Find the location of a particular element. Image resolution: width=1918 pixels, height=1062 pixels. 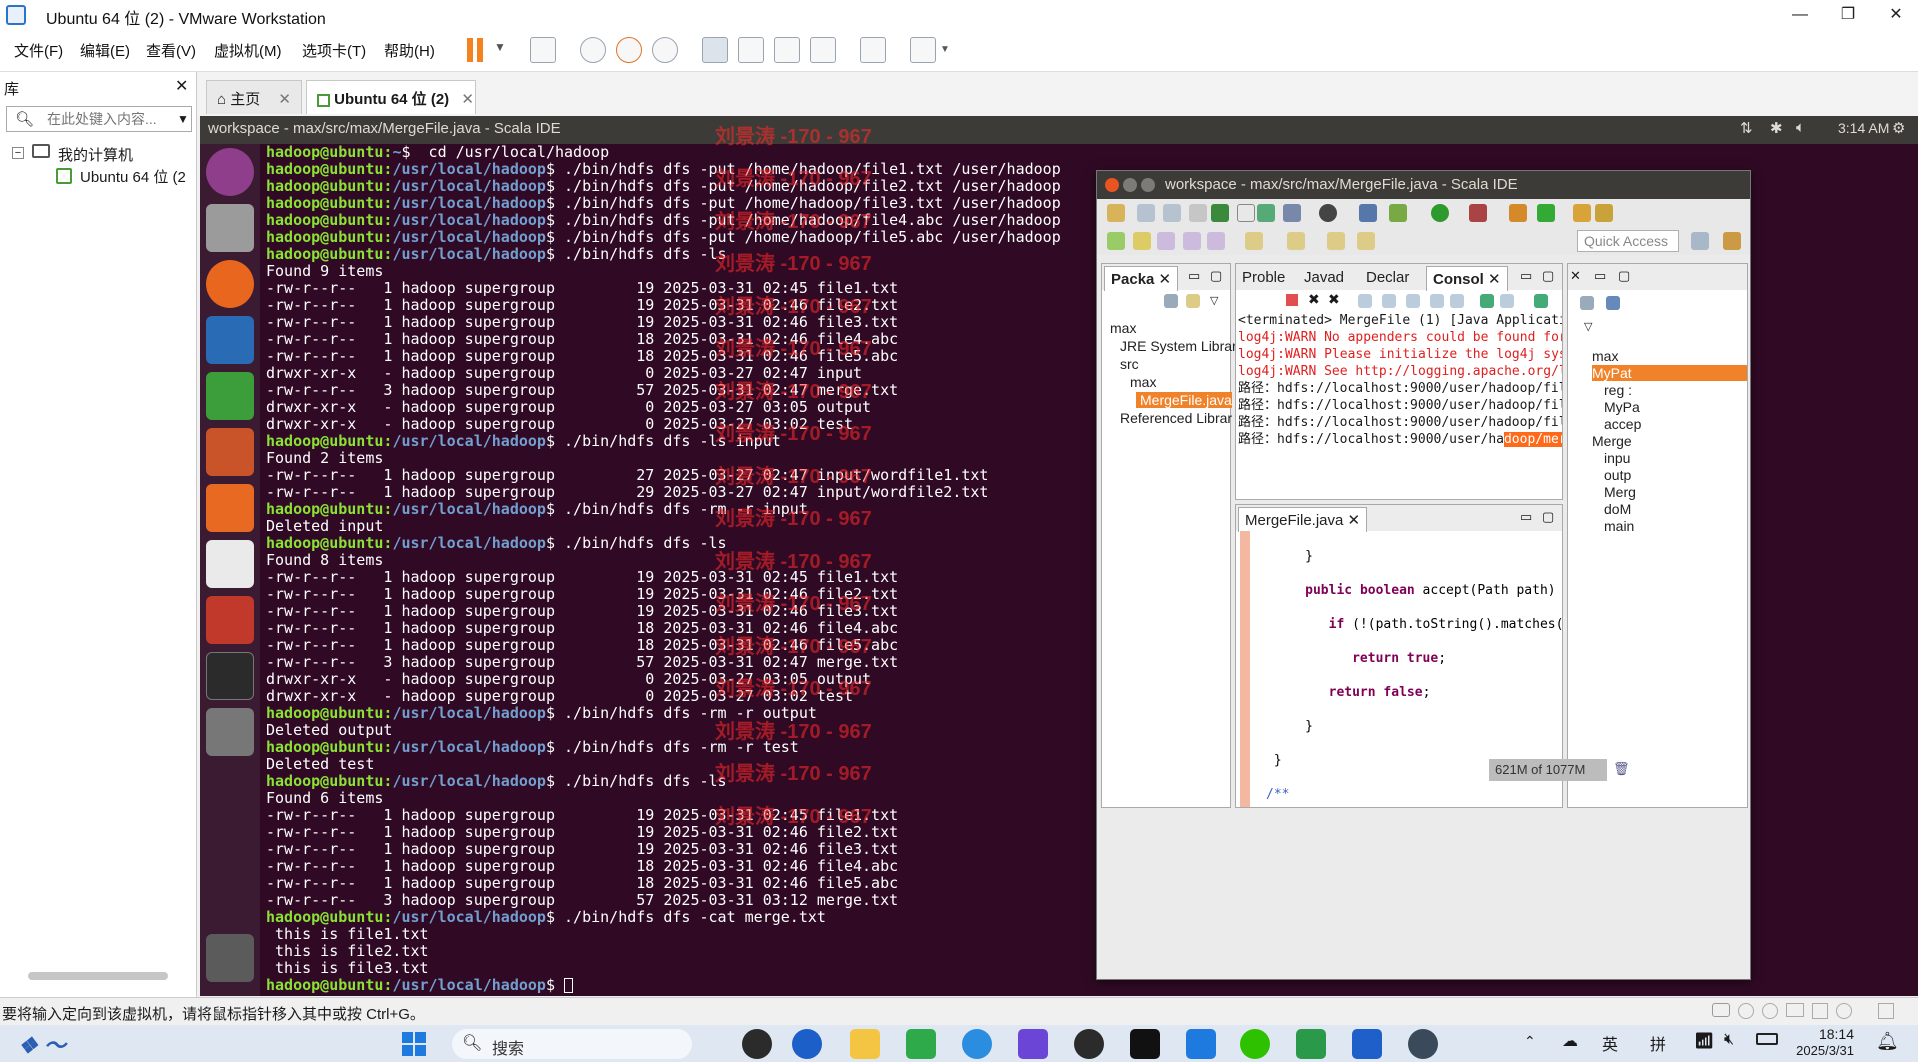

back-icon is located at coordinates (1296, 241).